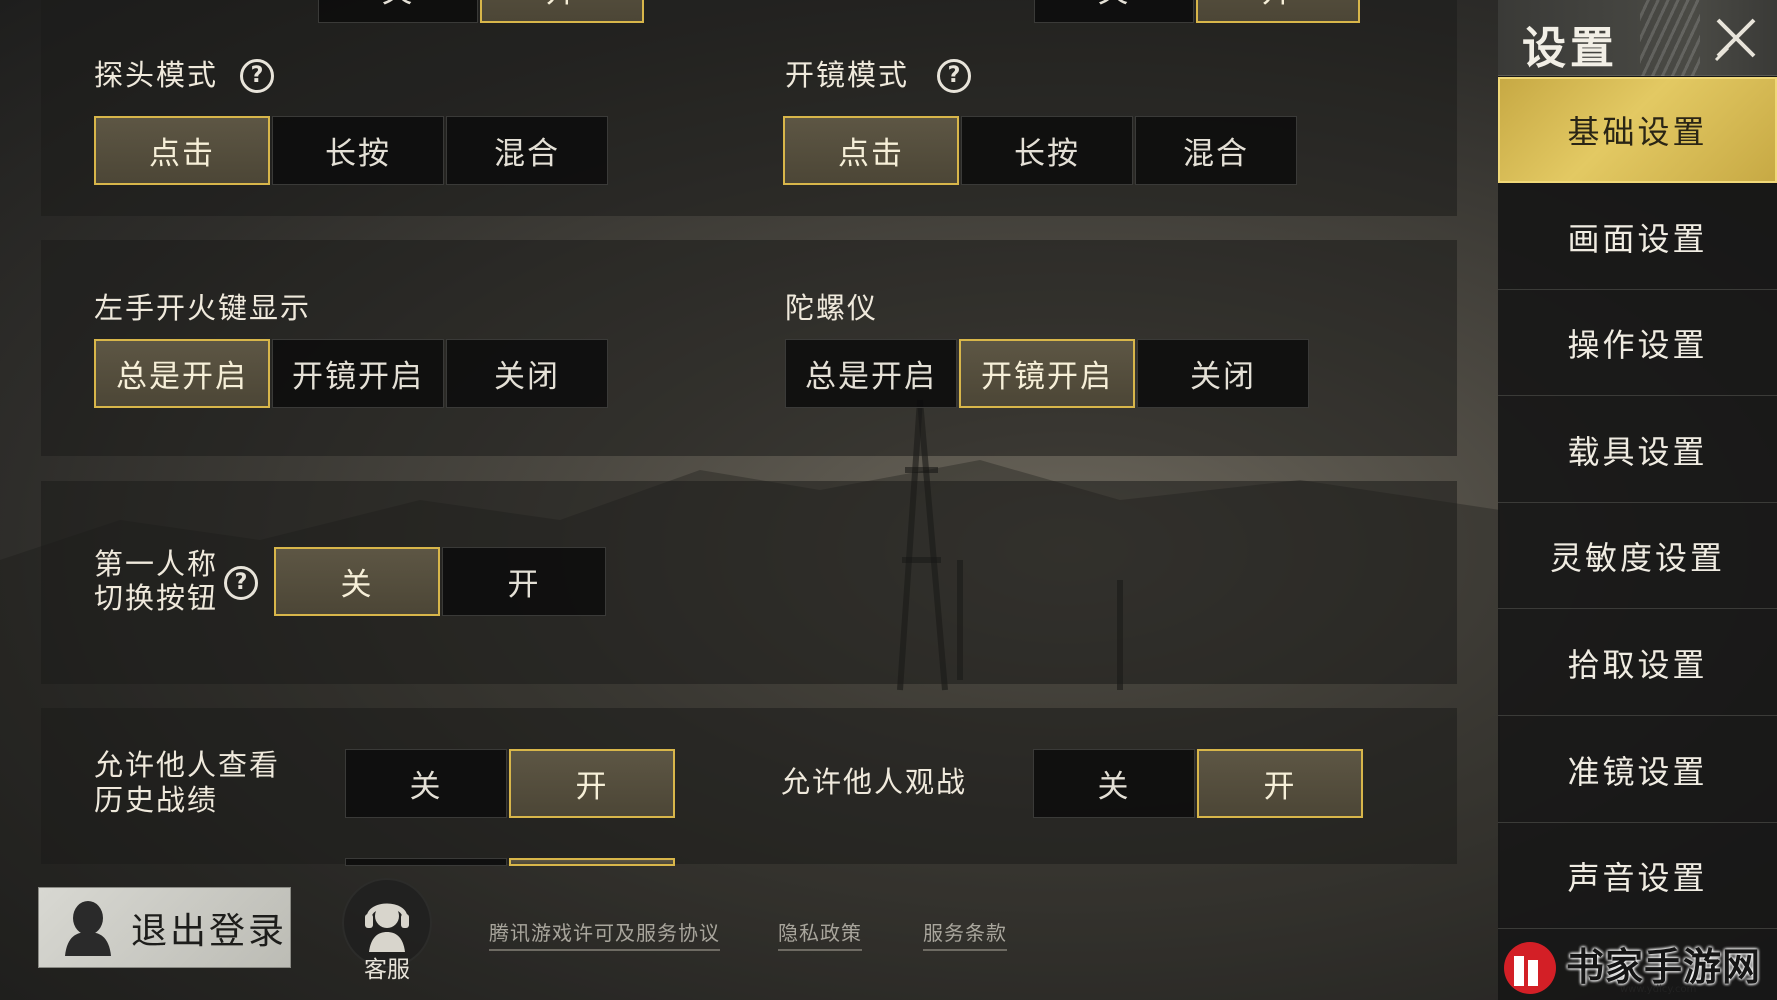 This screenshot has height=1000, width=1777. What do you see at coordinates (1670, 38) in the screenshot?
I see `header-decoration` at bounding box center [1670, 38].